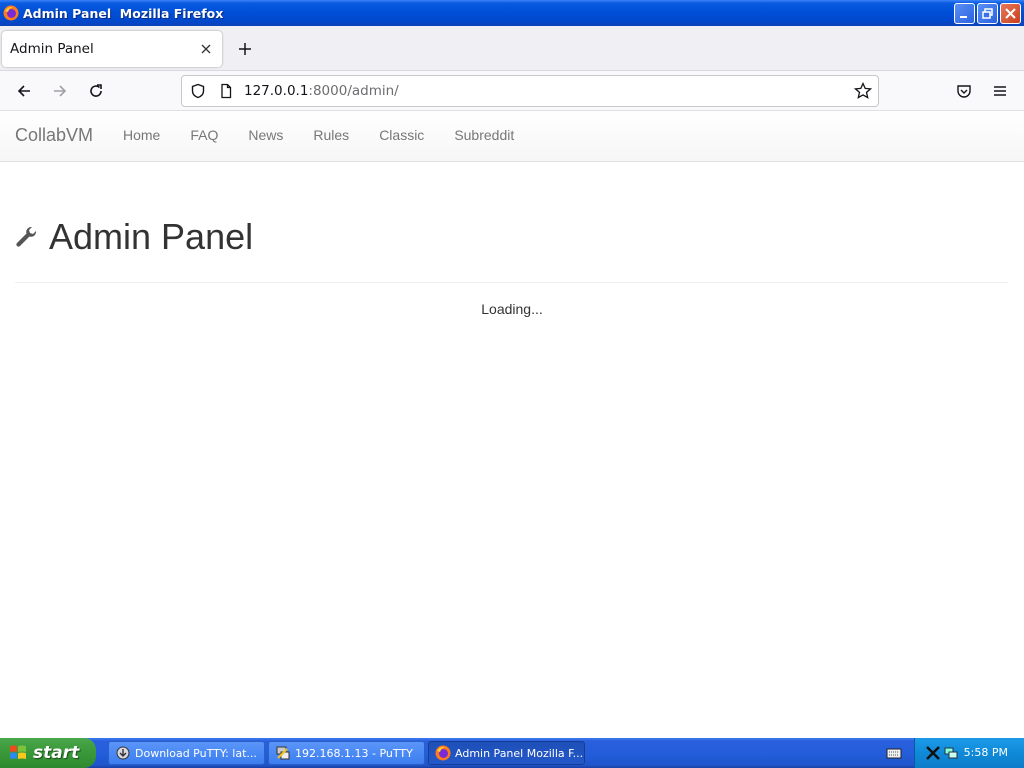  I want to click on start-label: start, so click(56, 753).